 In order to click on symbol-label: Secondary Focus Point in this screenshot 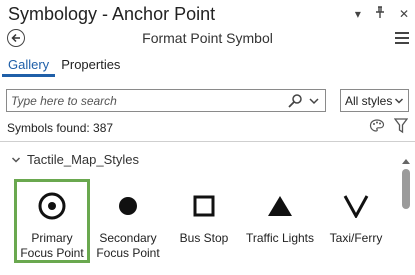, I will do `click(128, 245)`.